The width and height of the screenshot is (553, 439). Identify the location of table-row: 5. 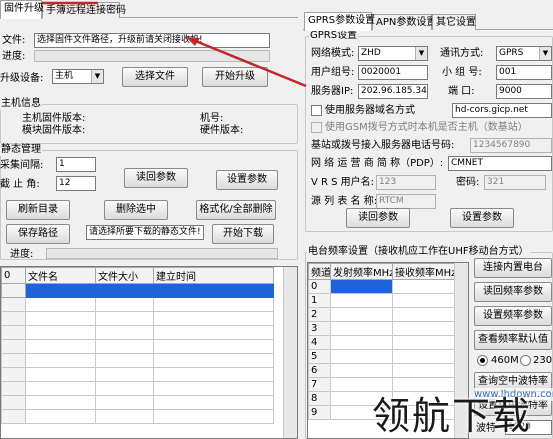
(381, 356).